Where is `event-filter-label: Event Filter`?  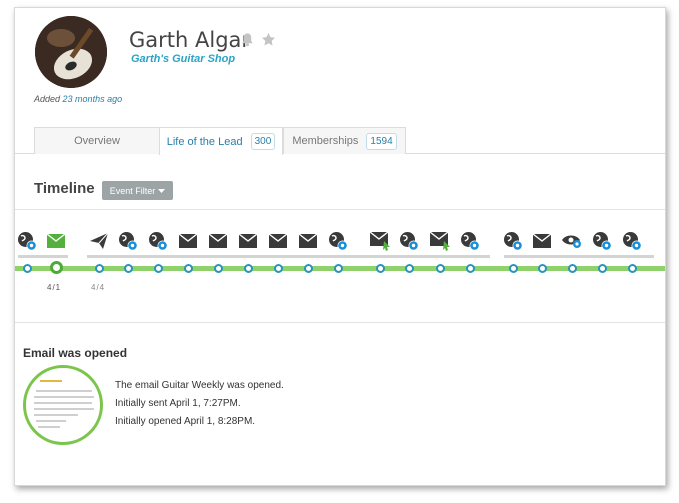
event-filter-label: Event Filter is located at coordinates (132, 190).